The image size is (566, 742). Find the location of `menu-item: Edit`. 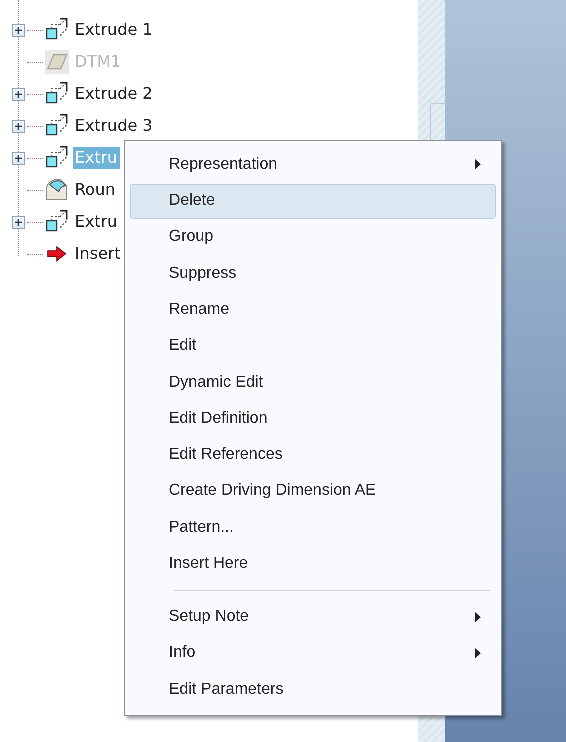

menu-item: Edit is located at coordinates (313, 346).